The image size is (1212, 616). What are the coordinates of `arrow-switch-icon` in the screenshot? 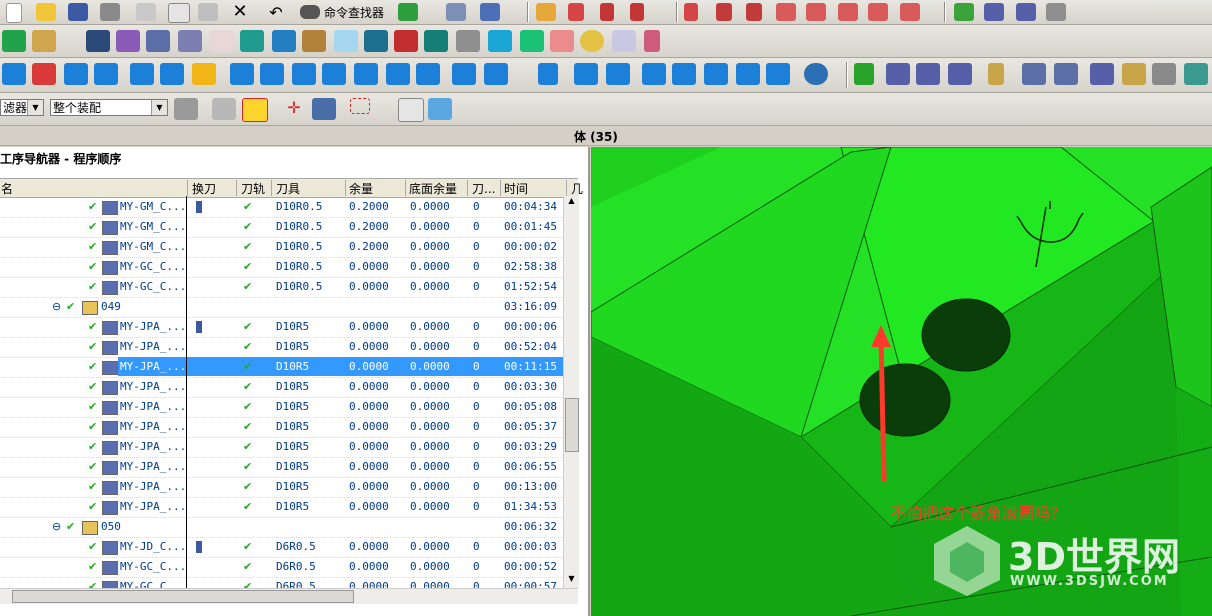 It's located at (224, 109).